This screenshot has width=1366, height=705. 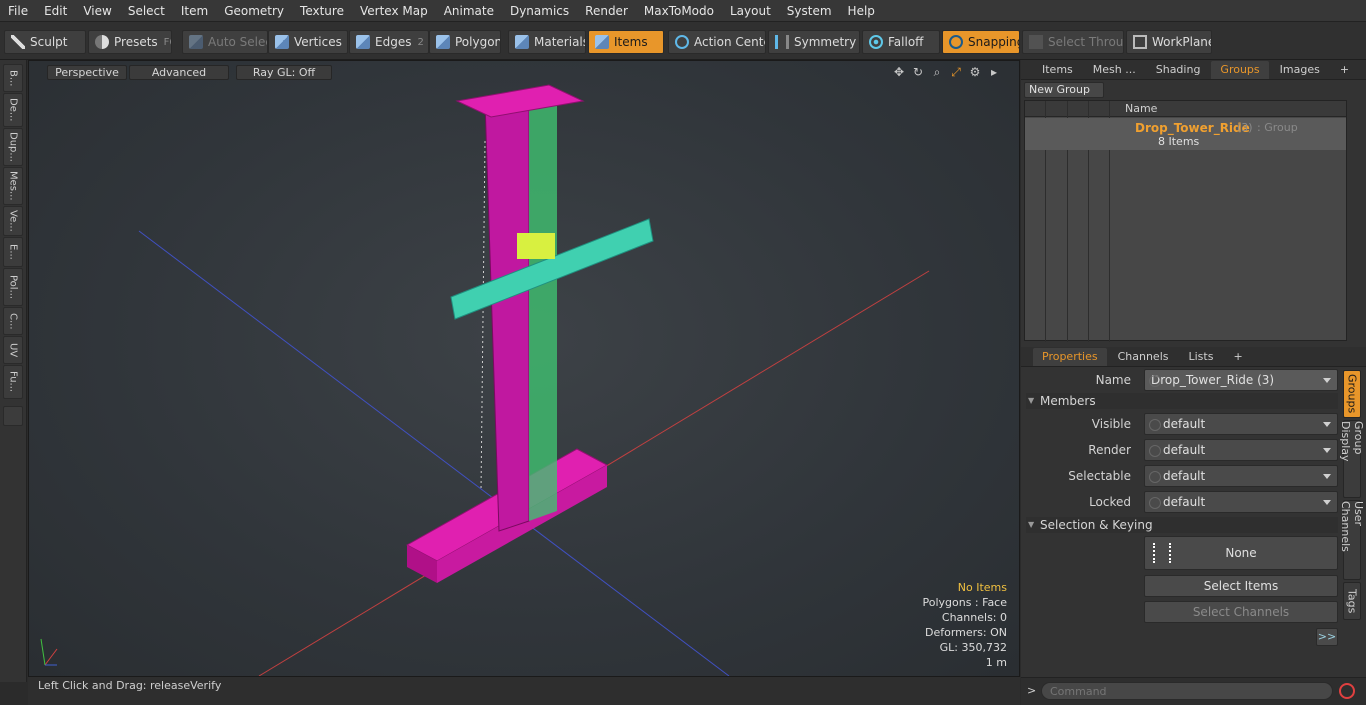 What do you see at coordinates (1178, 70) in the screenshot?
I see `tab-shading: Shading` at bounding box center [1178, 70].